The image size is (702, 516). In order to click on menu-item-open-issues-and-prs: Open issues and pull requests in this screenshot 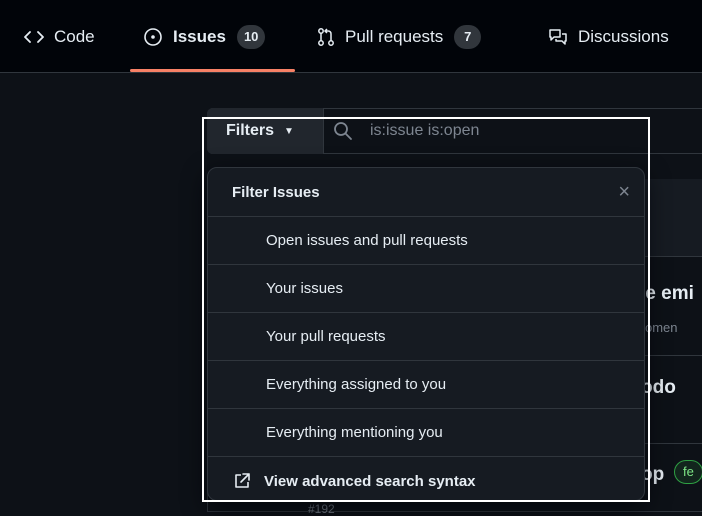, I will do `click(426, 241)`.